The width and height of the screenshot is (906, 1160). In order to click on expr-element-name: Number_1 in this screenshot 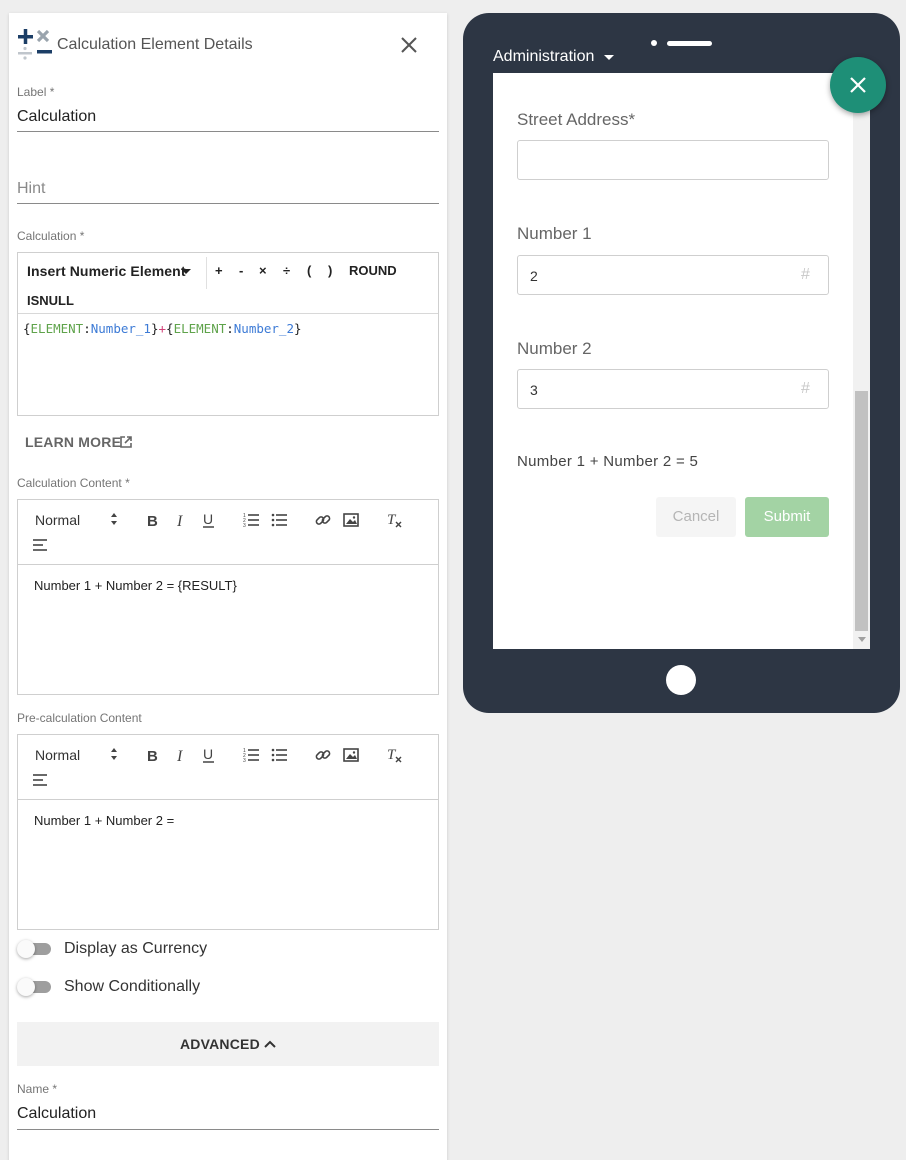, I will do `click(120, 328)`.